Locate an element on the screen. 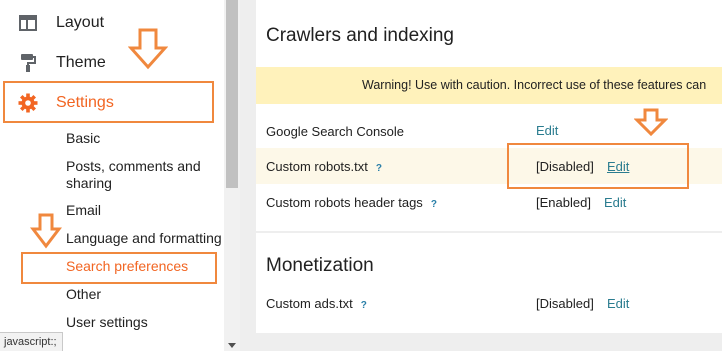  annotation-arrow-custom-robots is located at coordinates (651, 122).